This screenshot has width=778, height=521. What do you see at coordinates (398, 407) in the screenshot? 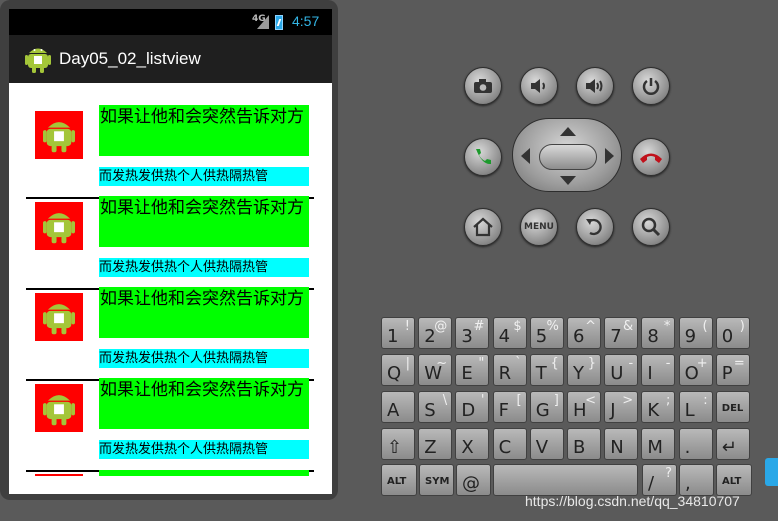
I see `key-row3-0: A` at bounding box center [398, 407].